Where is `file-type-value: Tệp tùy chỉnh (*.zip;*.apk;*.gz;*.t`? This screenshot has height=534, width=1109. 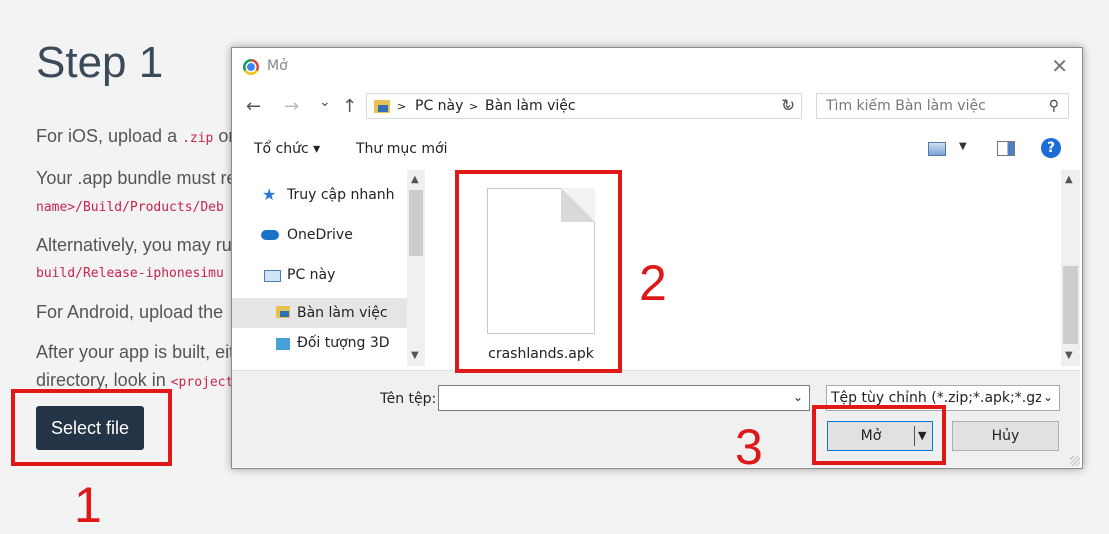
file-type-value: Tệp tùy chỉnh (*.zip;*.apk;*.gz;*.t is located at coordinates (936, 398).